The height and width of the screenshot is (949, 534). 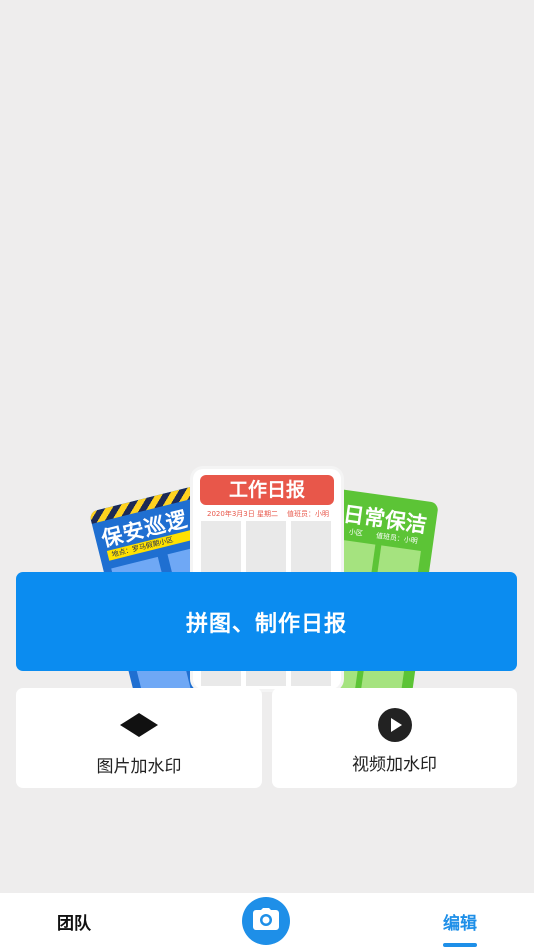 I want to click on tab-team: 团队, so click(x=74, y=921).